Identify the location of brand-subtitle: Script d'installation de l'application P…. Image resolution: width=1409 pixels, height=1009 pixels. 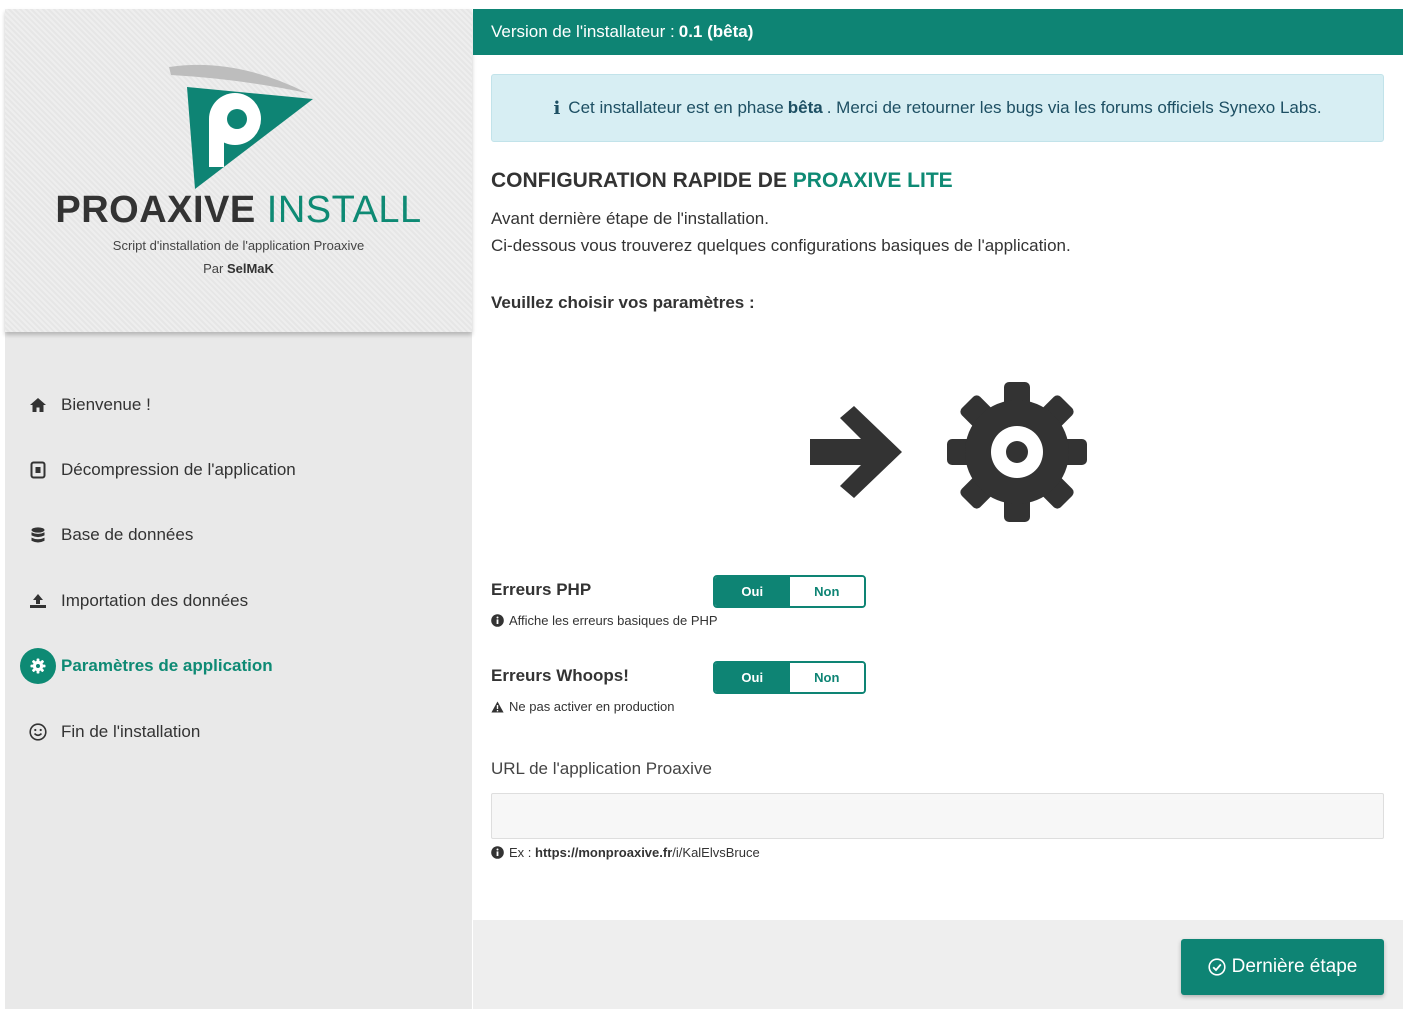
(238, 245).